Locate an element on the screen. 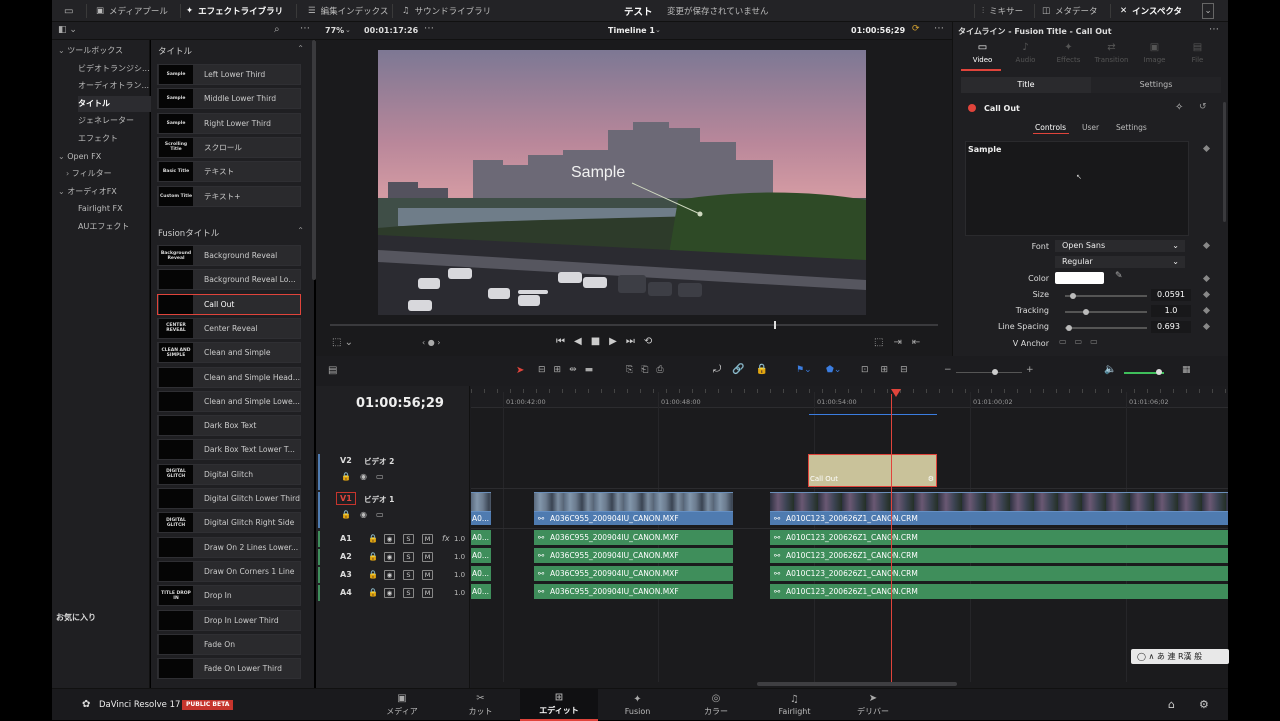 Image resolution: width=1280 pixels, height=721 pixels. next-edit-icon: ⇥ is located at coordinates (902, 342).